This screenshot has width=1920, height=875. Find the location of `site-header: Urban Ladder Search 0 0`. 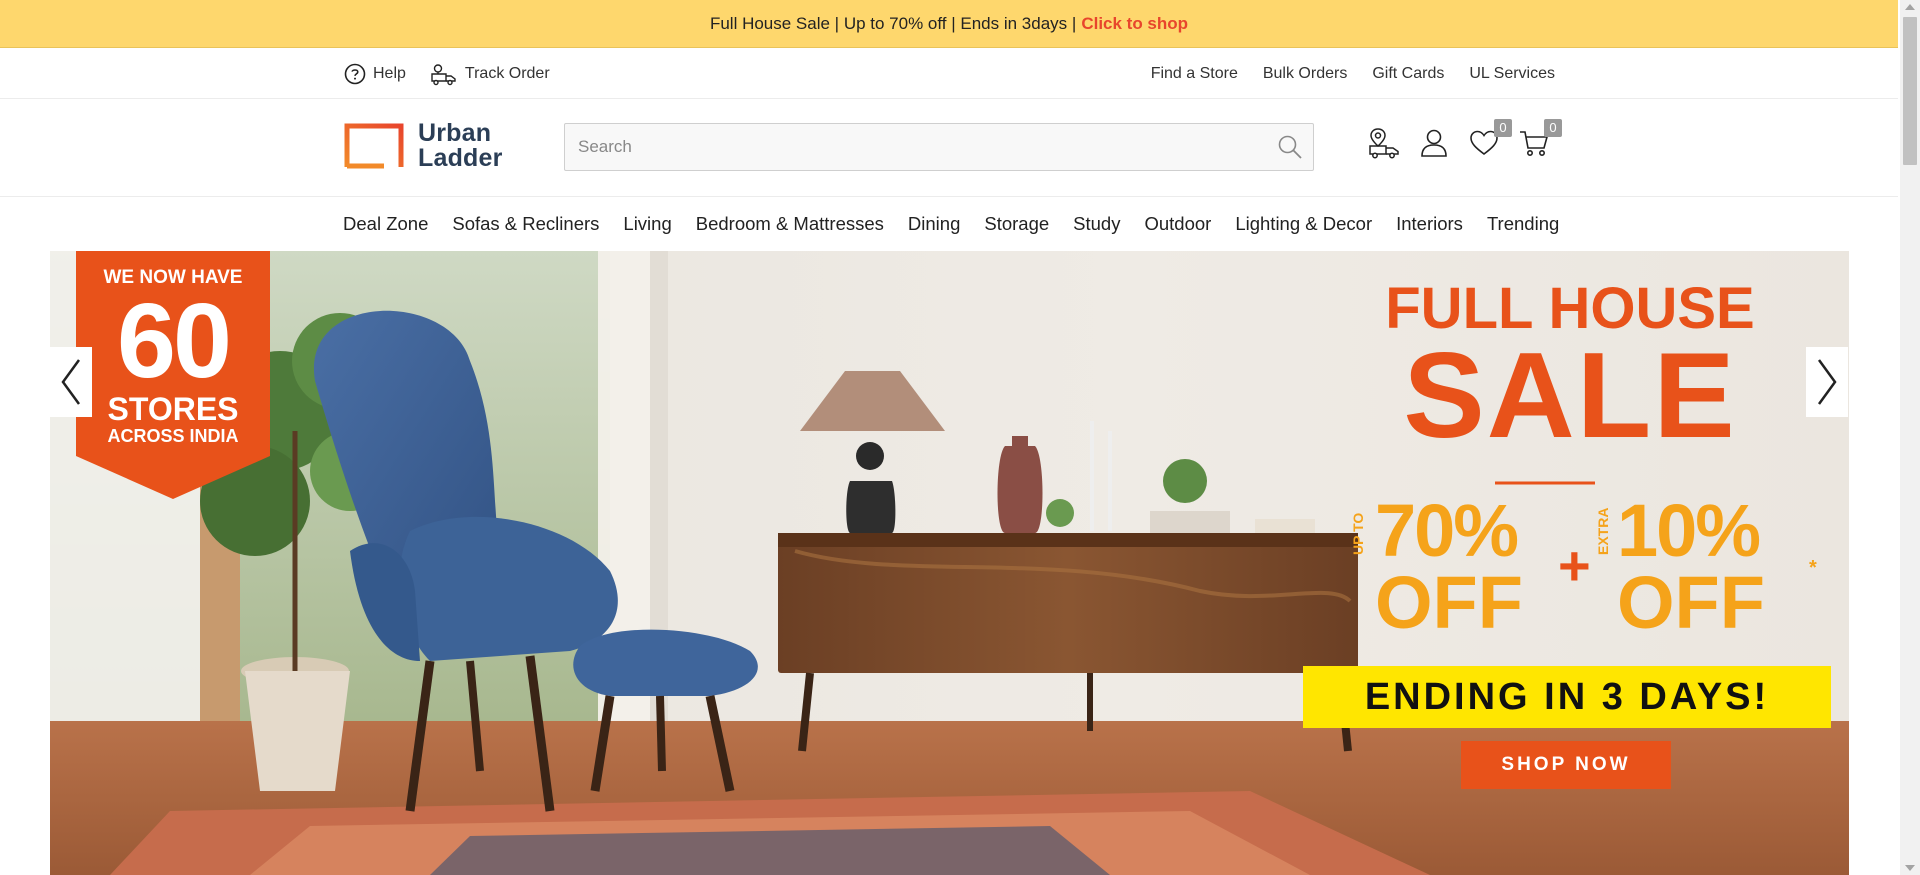

site-header: Urban Ladder Search 0 0 is located at coordinates (949, 148).